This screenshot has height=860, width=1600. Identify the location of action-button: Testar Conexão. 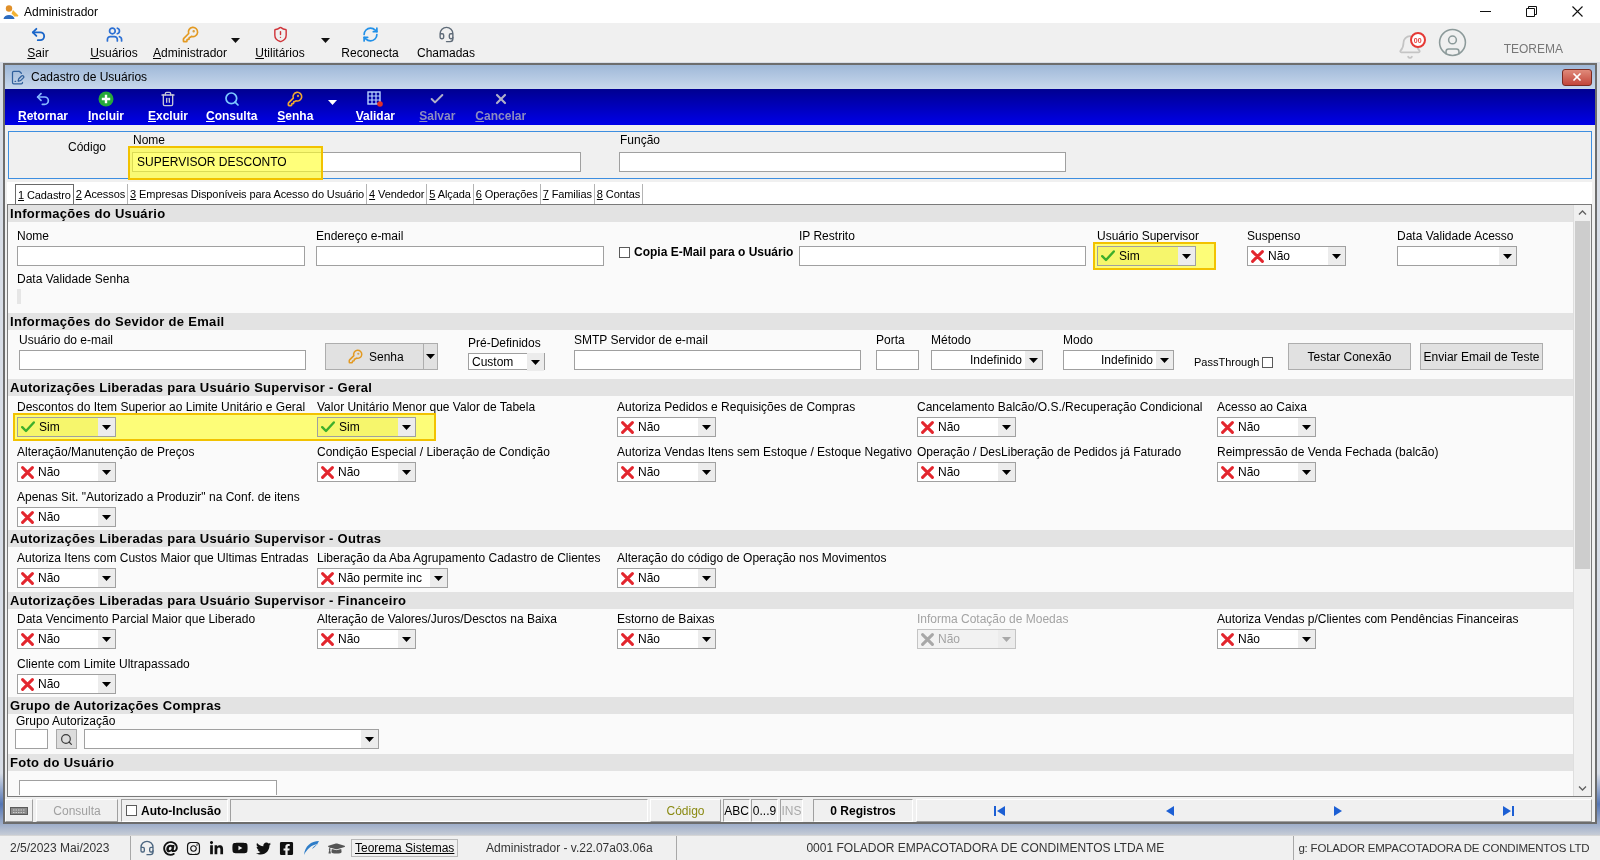
(1349, 356).